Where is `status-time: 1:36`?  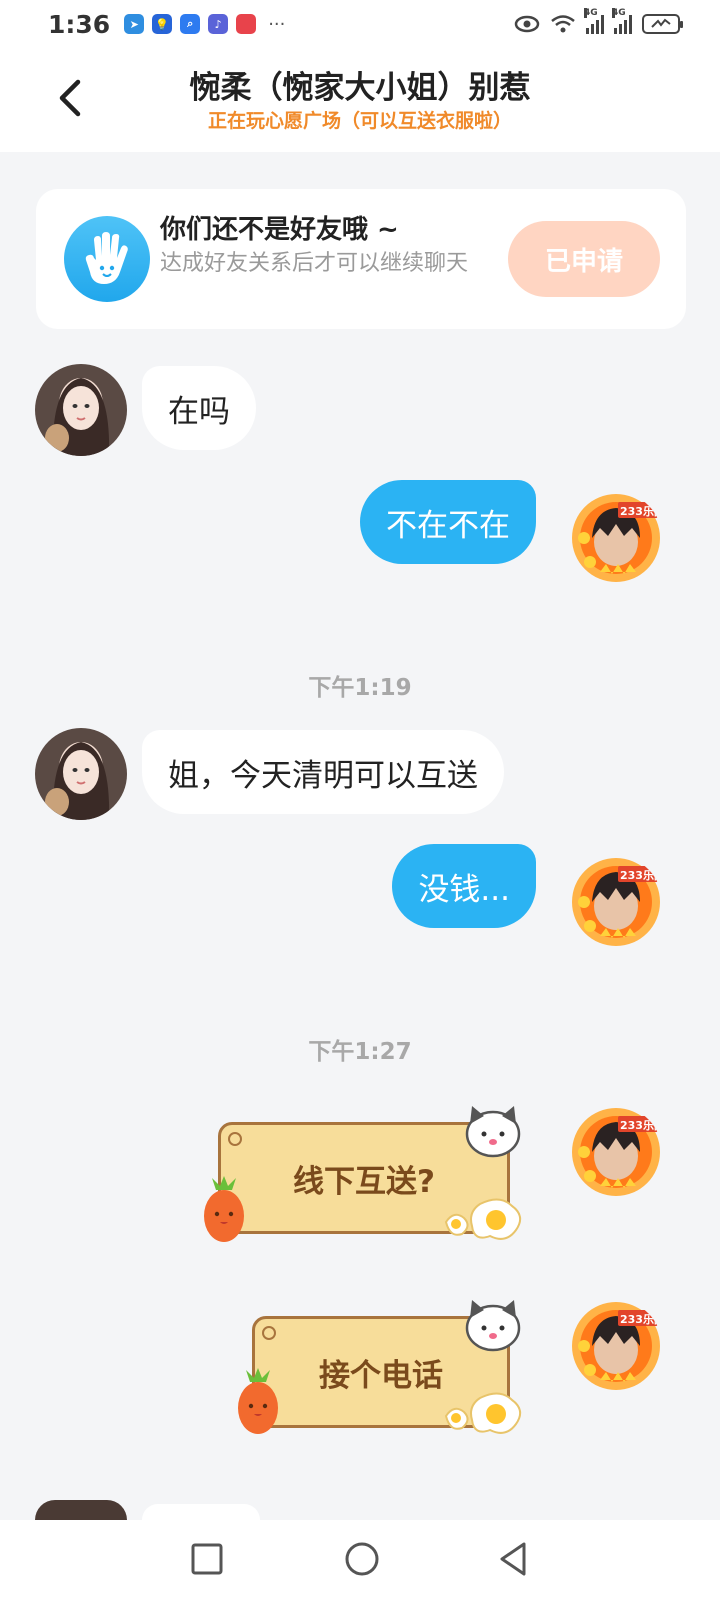 status-time: 1:36 is located at coordinates (79, 24).